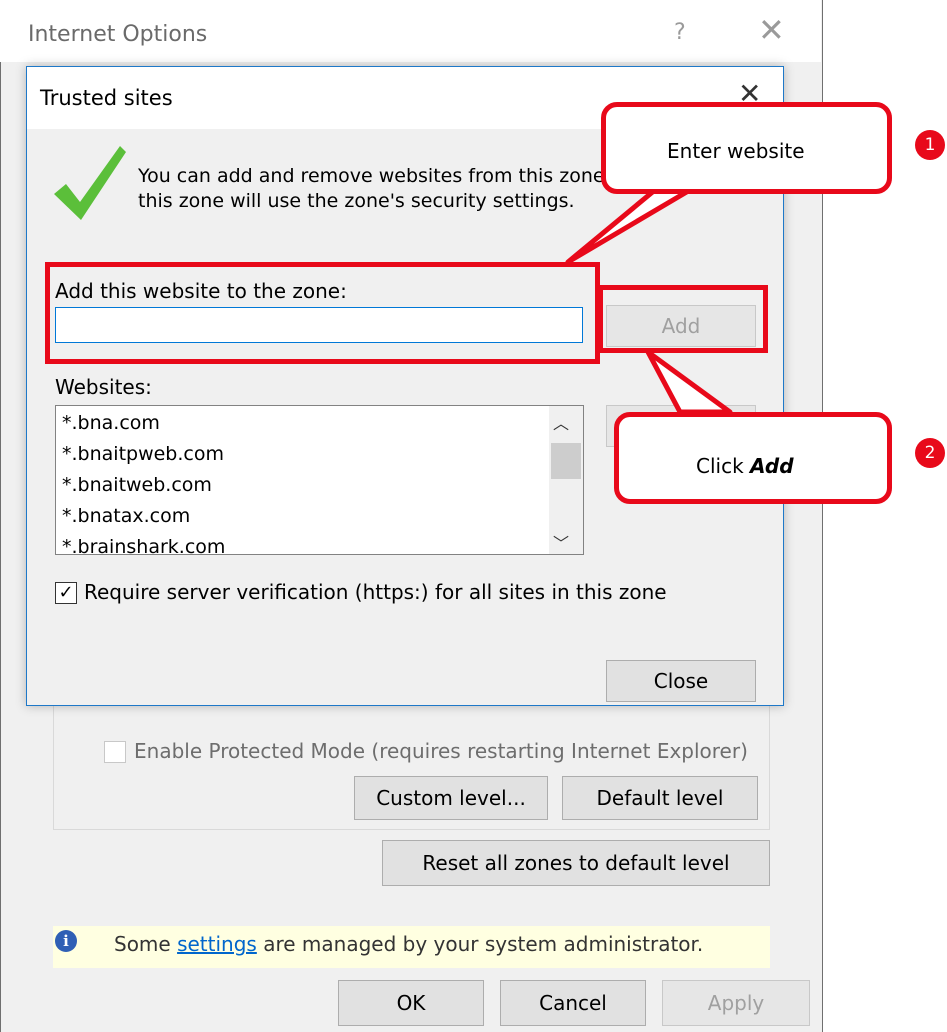 Image resolution: width=947 pixels, height=1032 pixels. Describe the element at coordinates (683, 319) in the screenshot. I see `add-highlight-box` at that location.